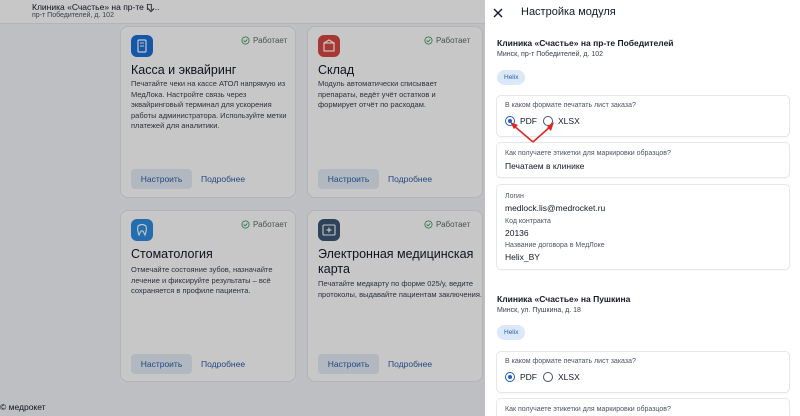  Describe the element at coordinates (550, 54) in the screenshot. I see `clinic-section-address: Минск, пр-т Победителей, д. 102` at that location.